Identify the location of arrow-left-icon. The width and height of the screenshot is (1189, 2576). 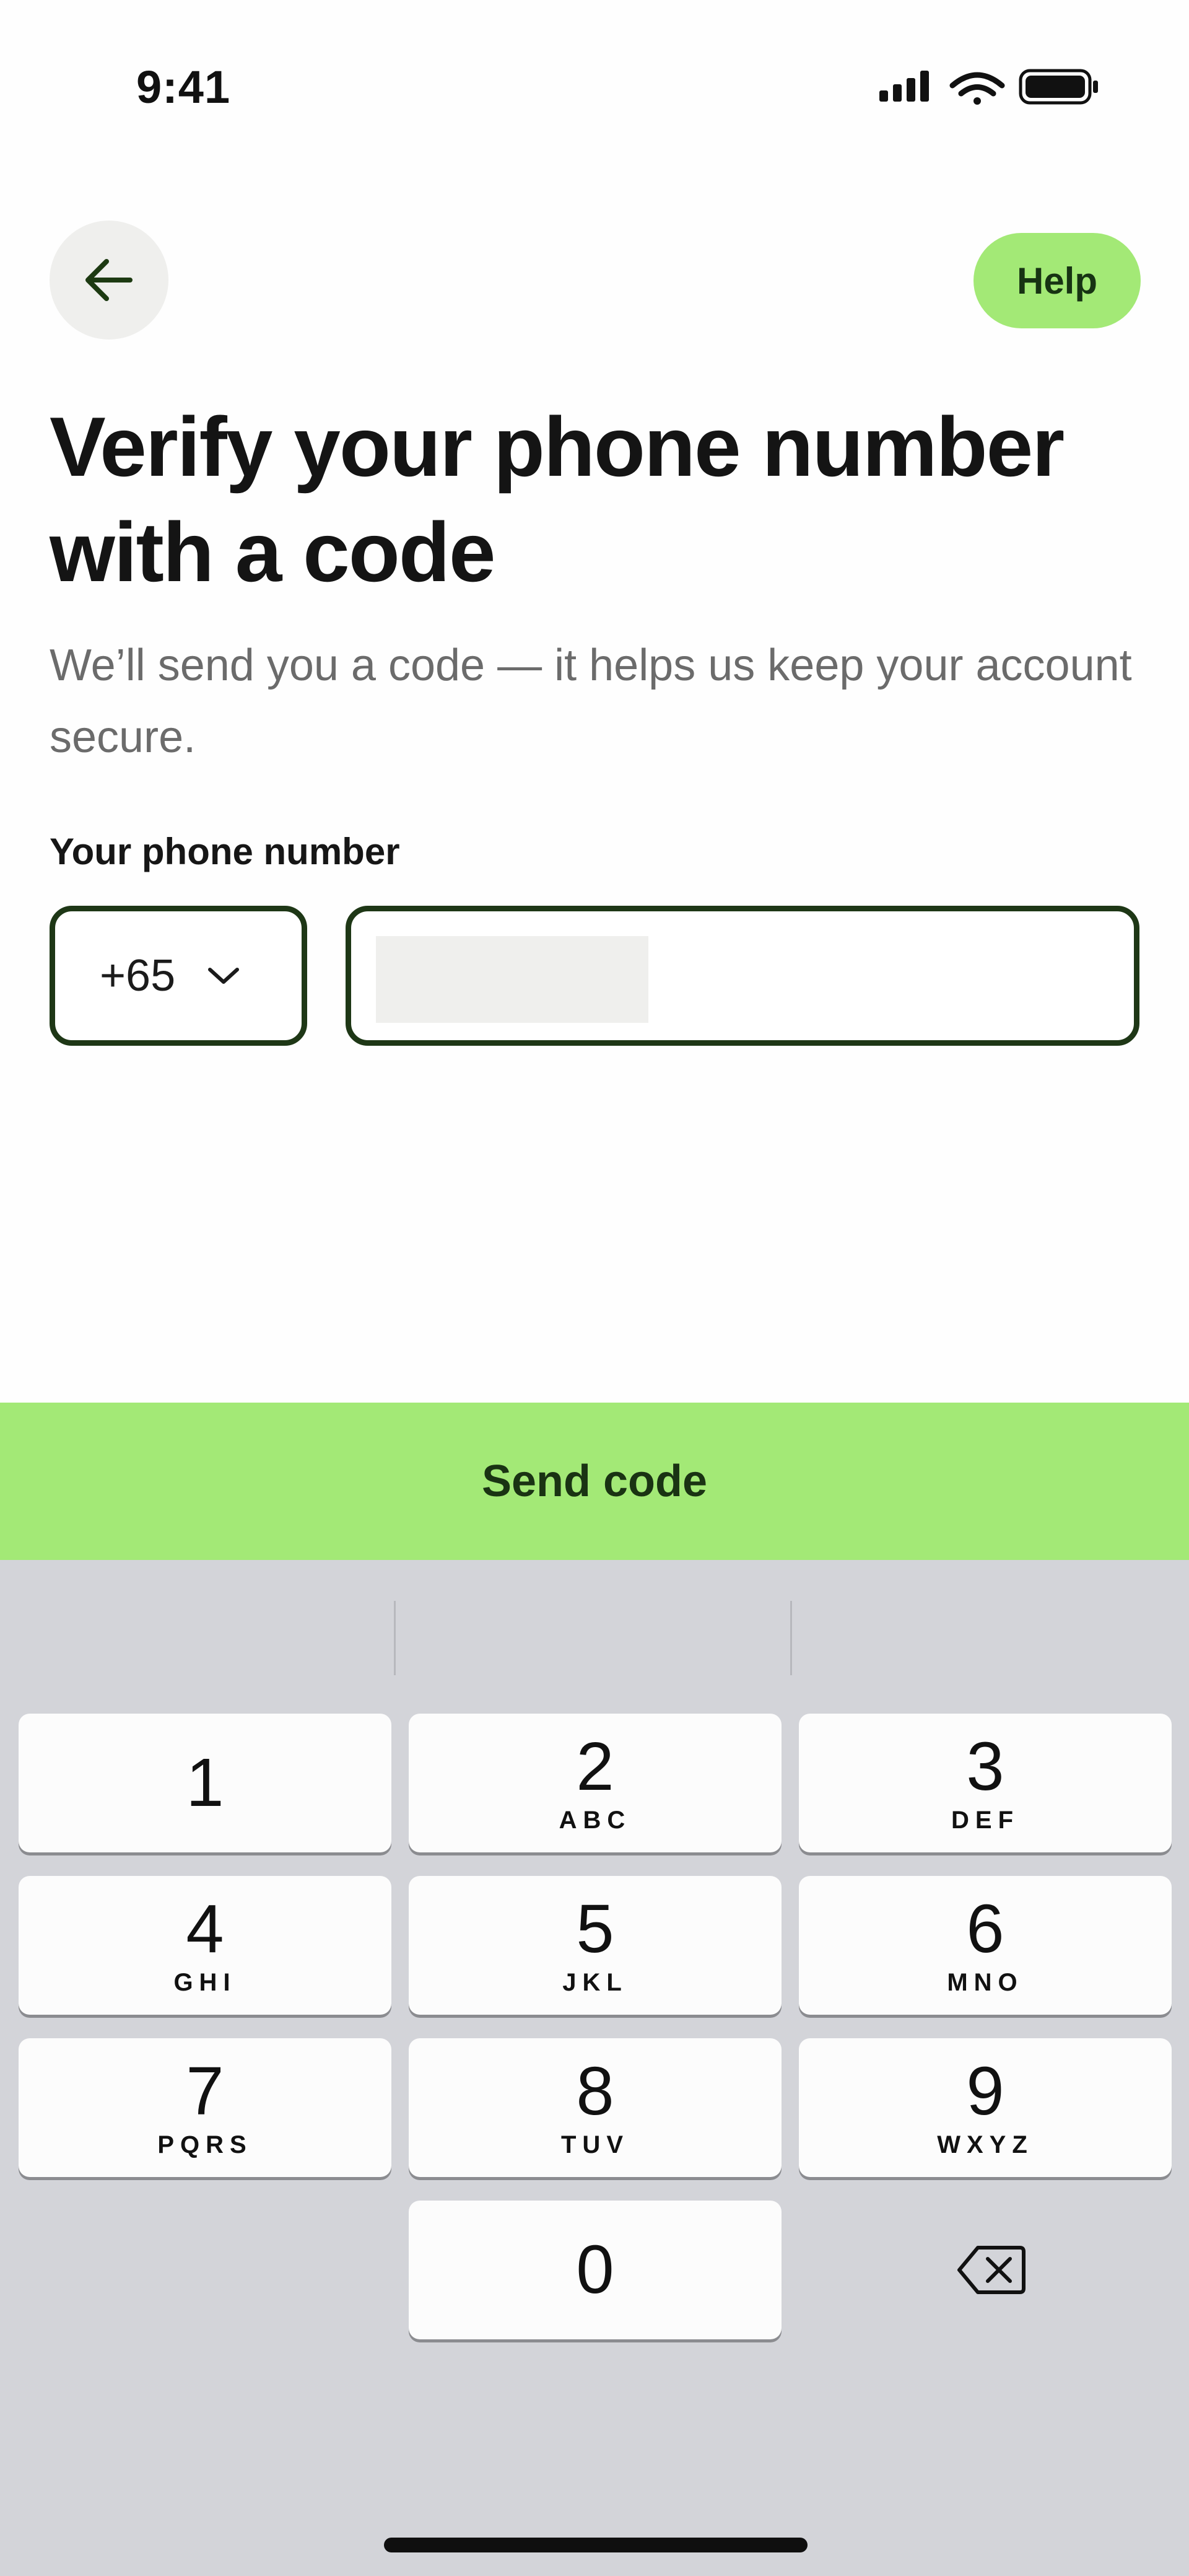
(109, 280).